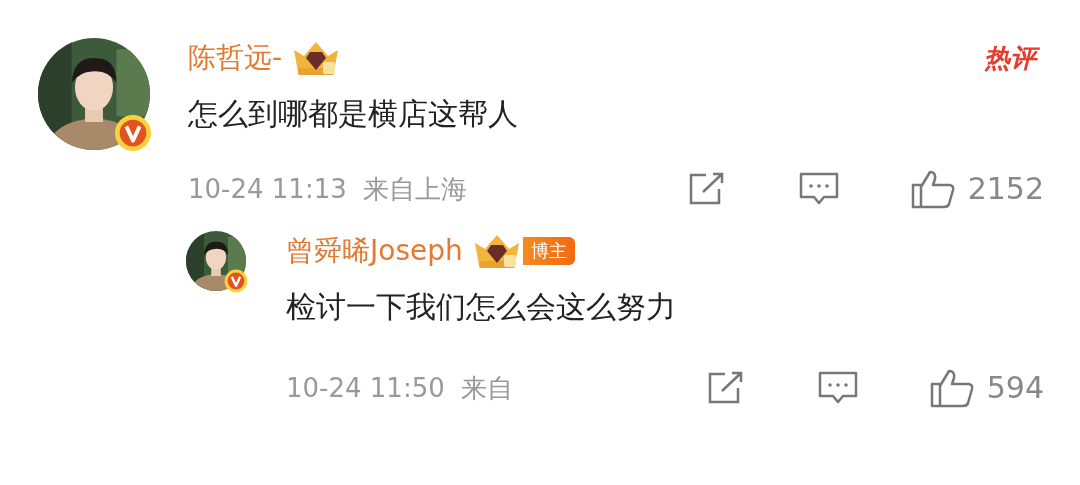  I want to click on like-count: 2152, so click(1005, 189).